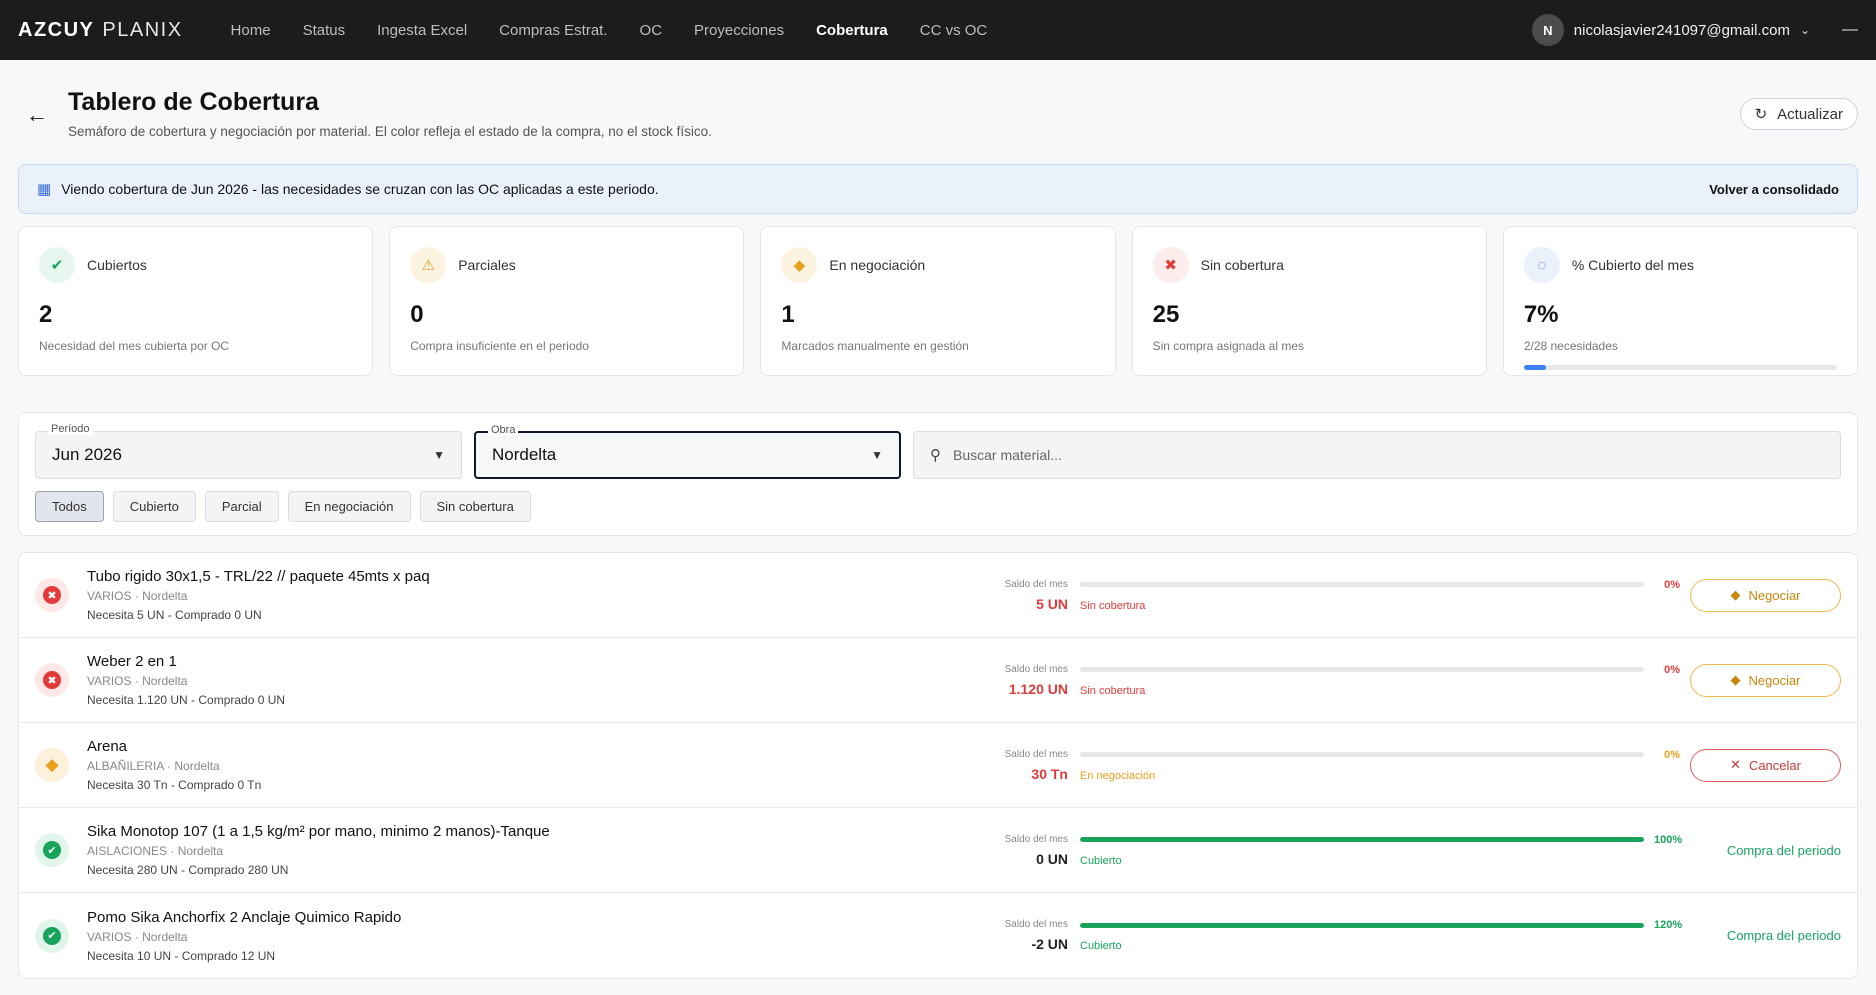  Describe the element at coordinates (687, 451) in the screenshot. I see `obra-select: Obra Nordelta ▼` at that location.